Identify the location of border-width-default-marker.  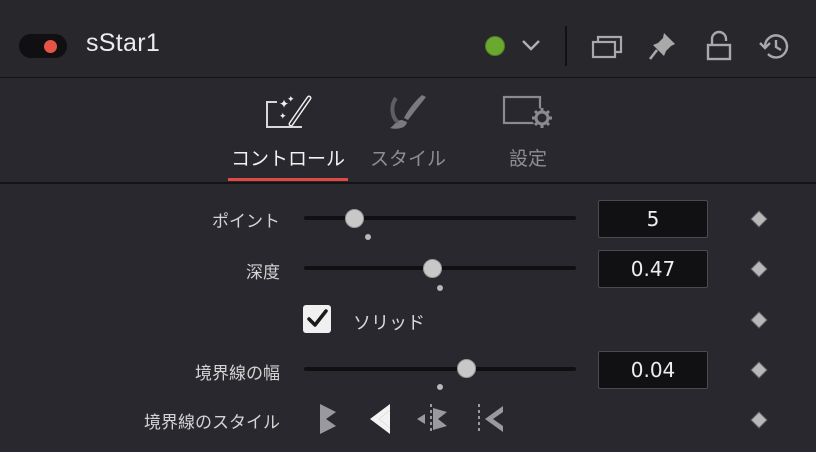
(440, 387).